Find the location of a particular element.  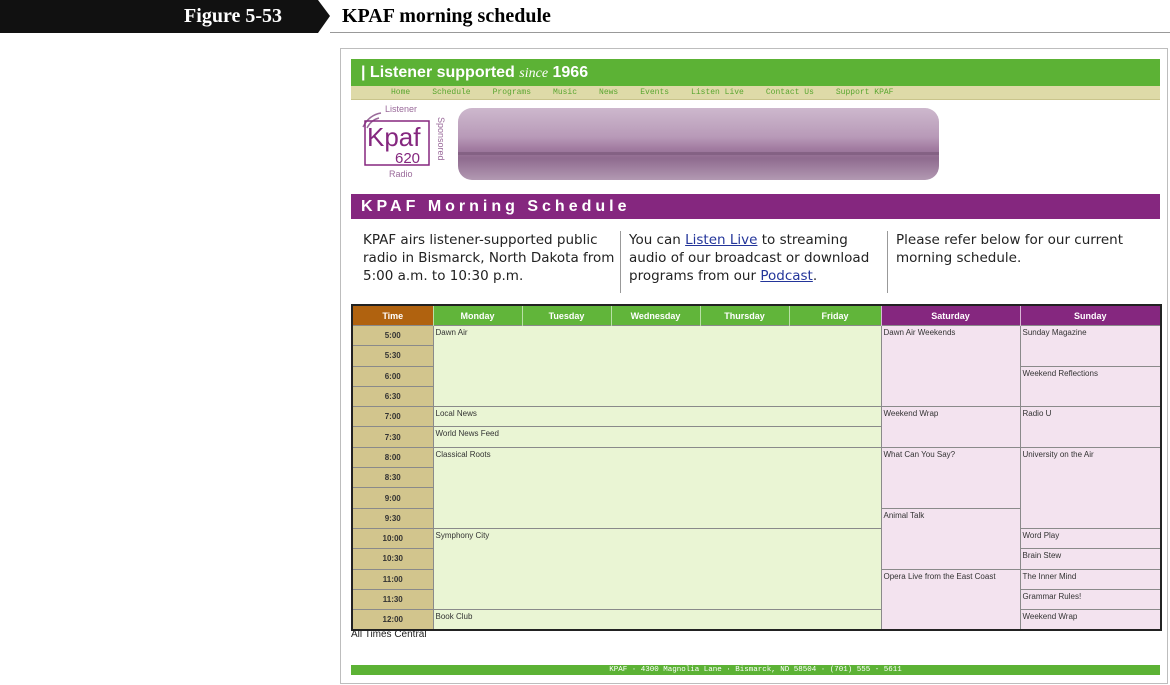

time-cell: 5:00 is located at coordinates (392, 335).